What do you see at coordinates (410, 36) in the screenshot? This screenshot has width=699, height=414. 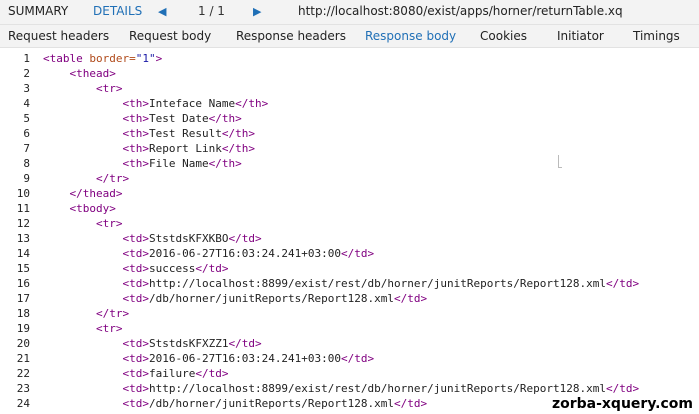 I see `tab-response-body: Response body` at bounding box center [410, 36].